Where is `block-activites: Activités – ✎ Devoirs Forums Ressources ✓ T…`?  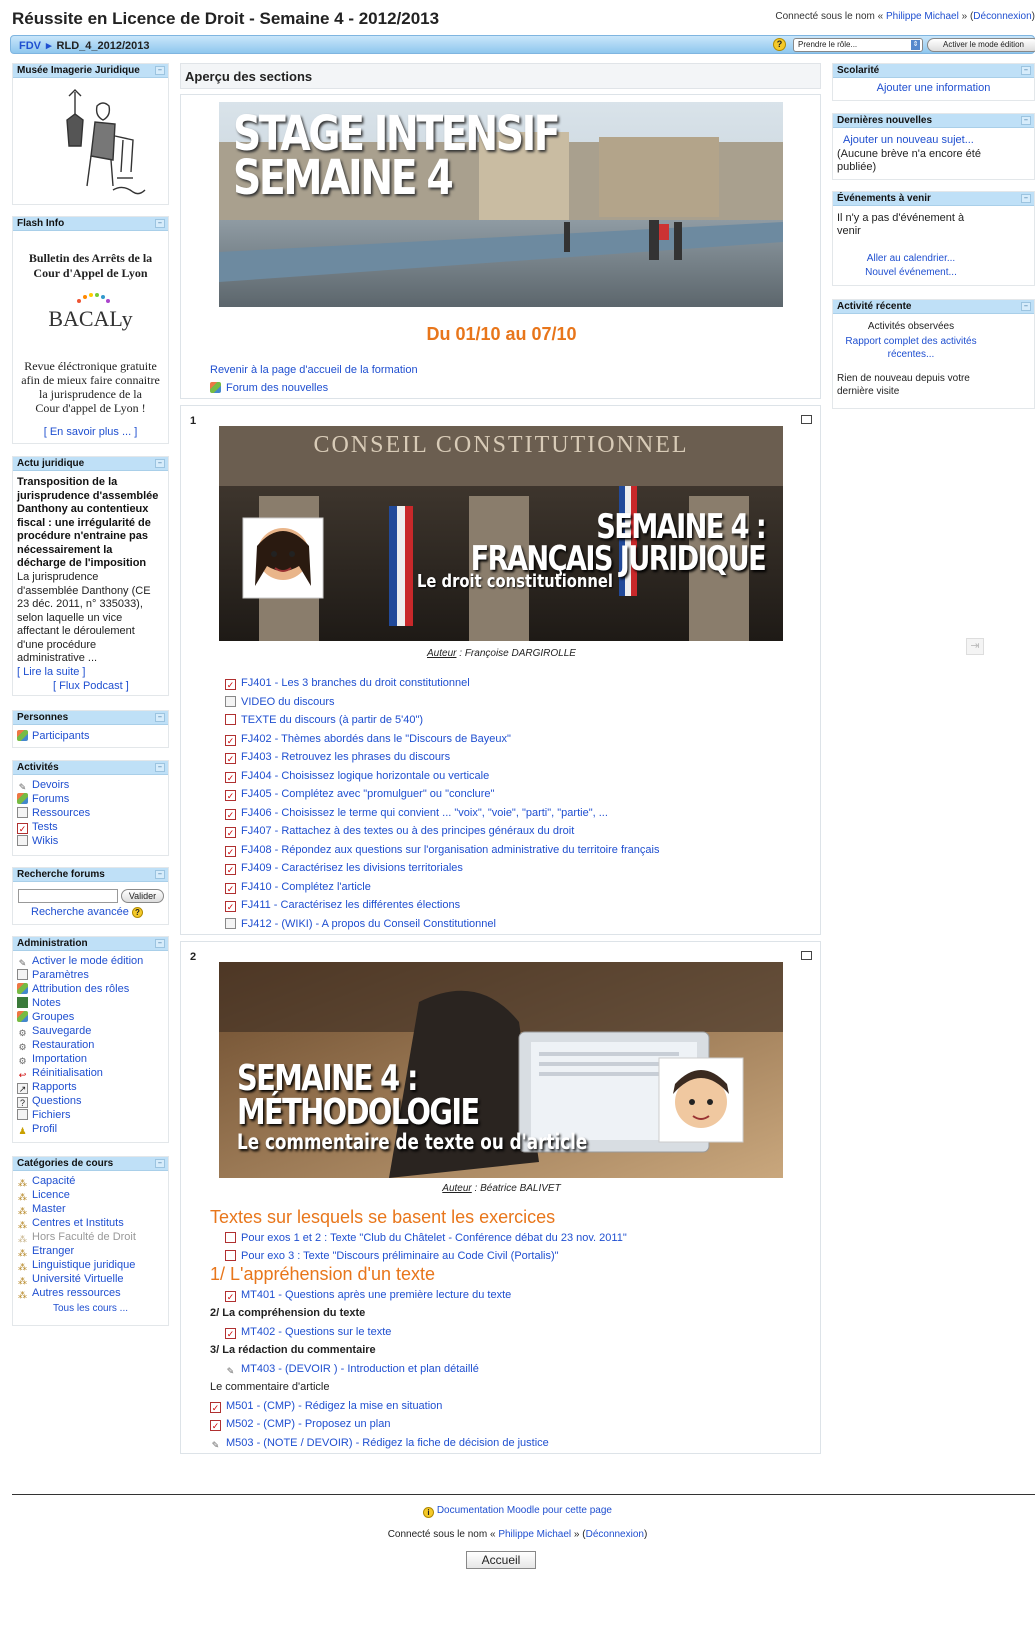
block-activites: Activités – ✎ Devoirs Forums Ressources ✓ T… is located at coordinates (90, 808).